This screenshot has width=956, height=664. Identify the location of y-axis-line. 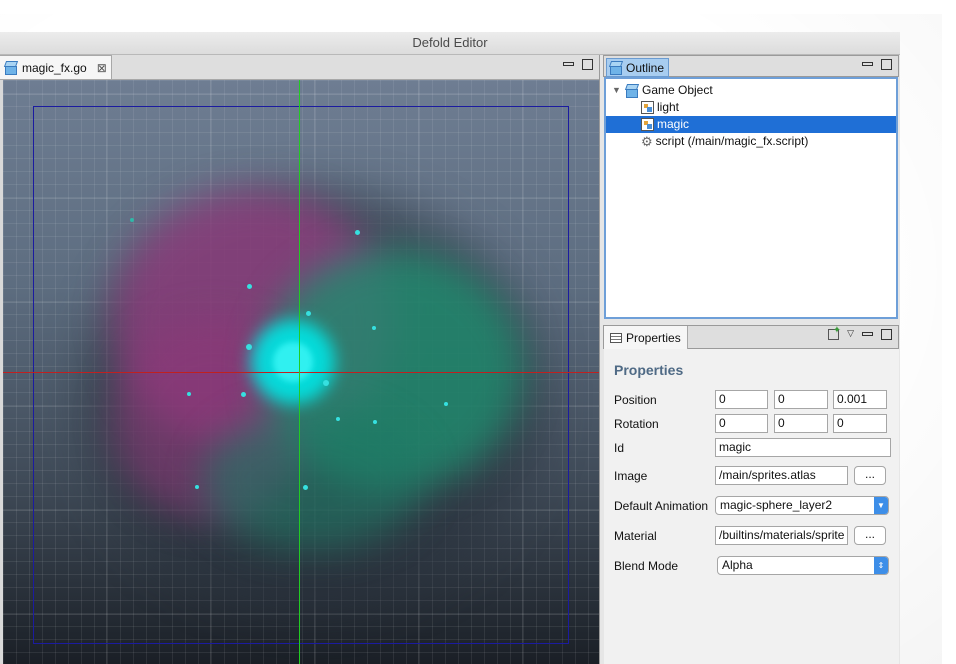
(299, 372).